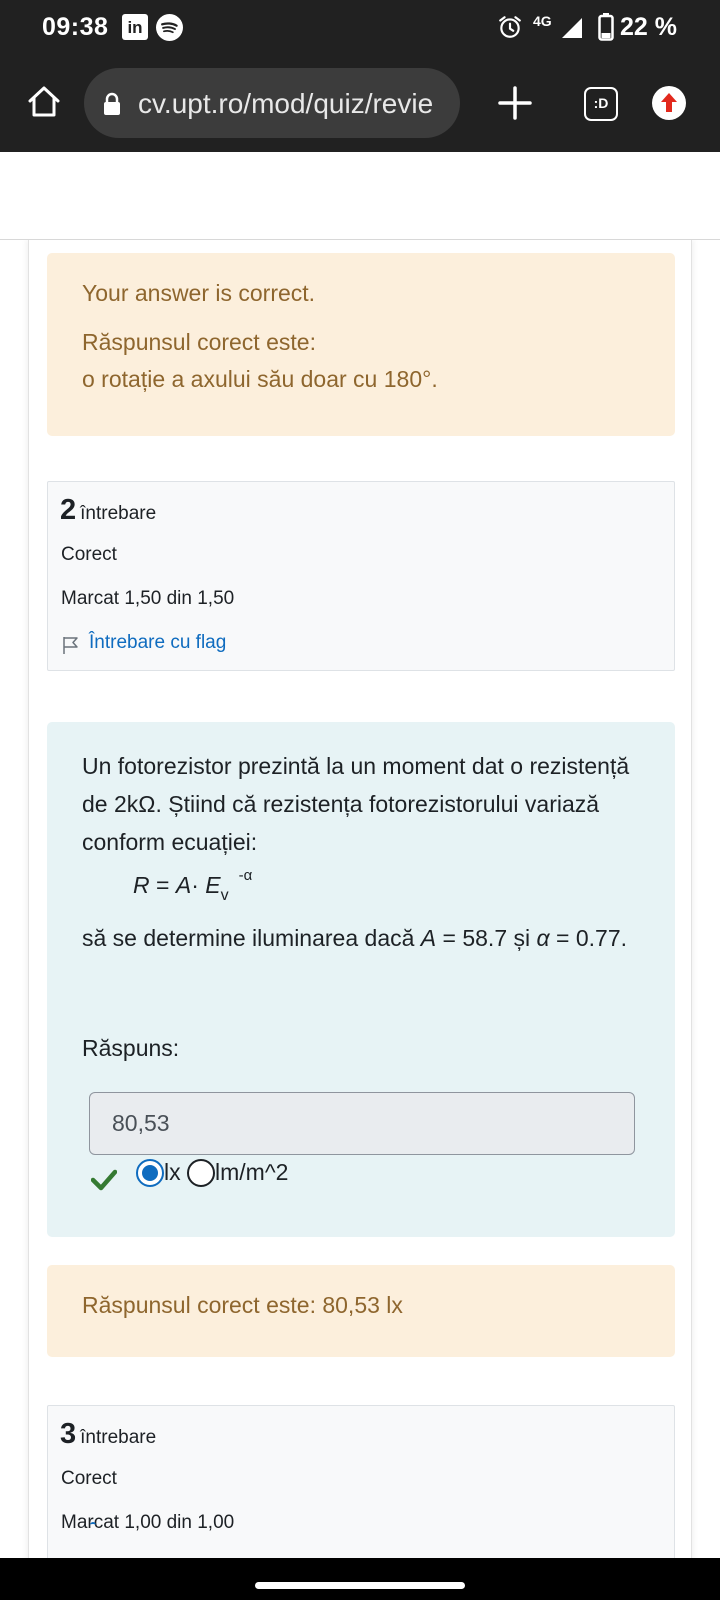  What do you see at coordinates (360, 1585) in the screenshot?
I see `home-indicator` at bounding box center [360, 1585].